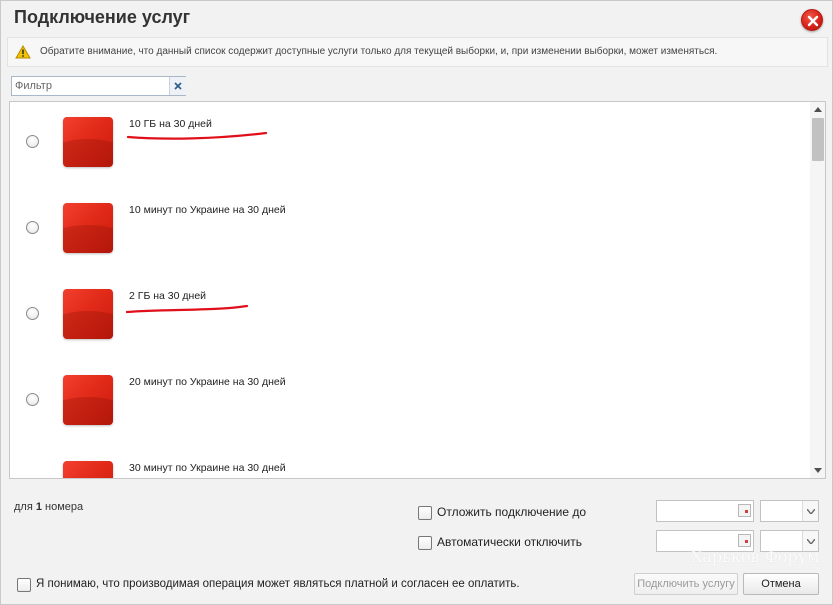  What do you see at coordinates (425, 513) in the screenshot?
I see `postpone-checkbox` at bounding box center [425, 513].